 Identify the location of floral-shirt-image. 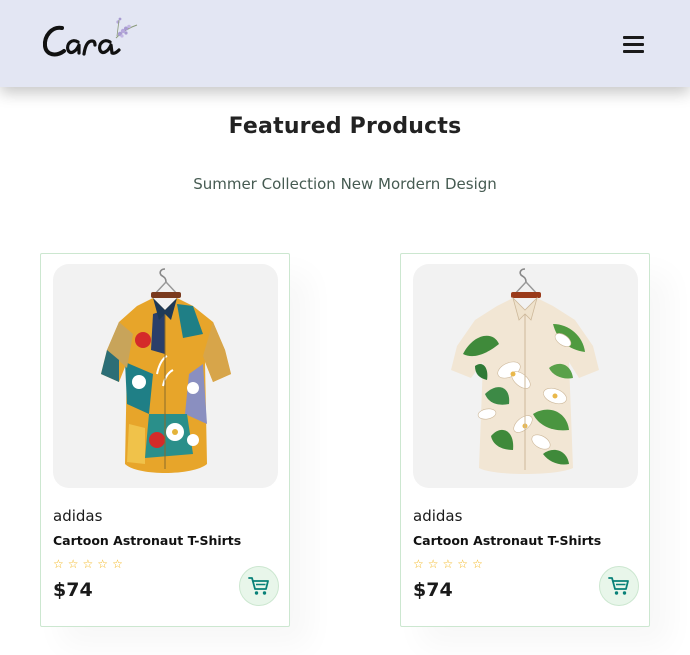
(525, 371).